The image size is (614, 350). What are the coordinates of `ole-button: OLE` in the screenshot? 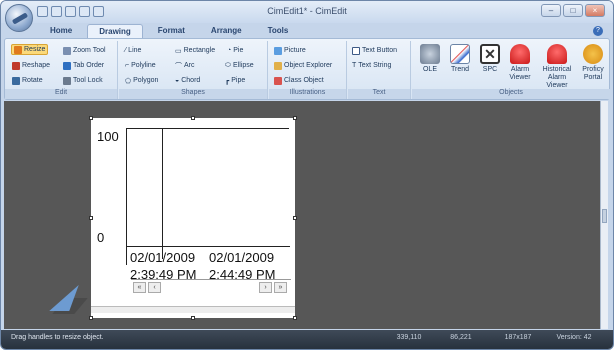 It's located at (430, 59).